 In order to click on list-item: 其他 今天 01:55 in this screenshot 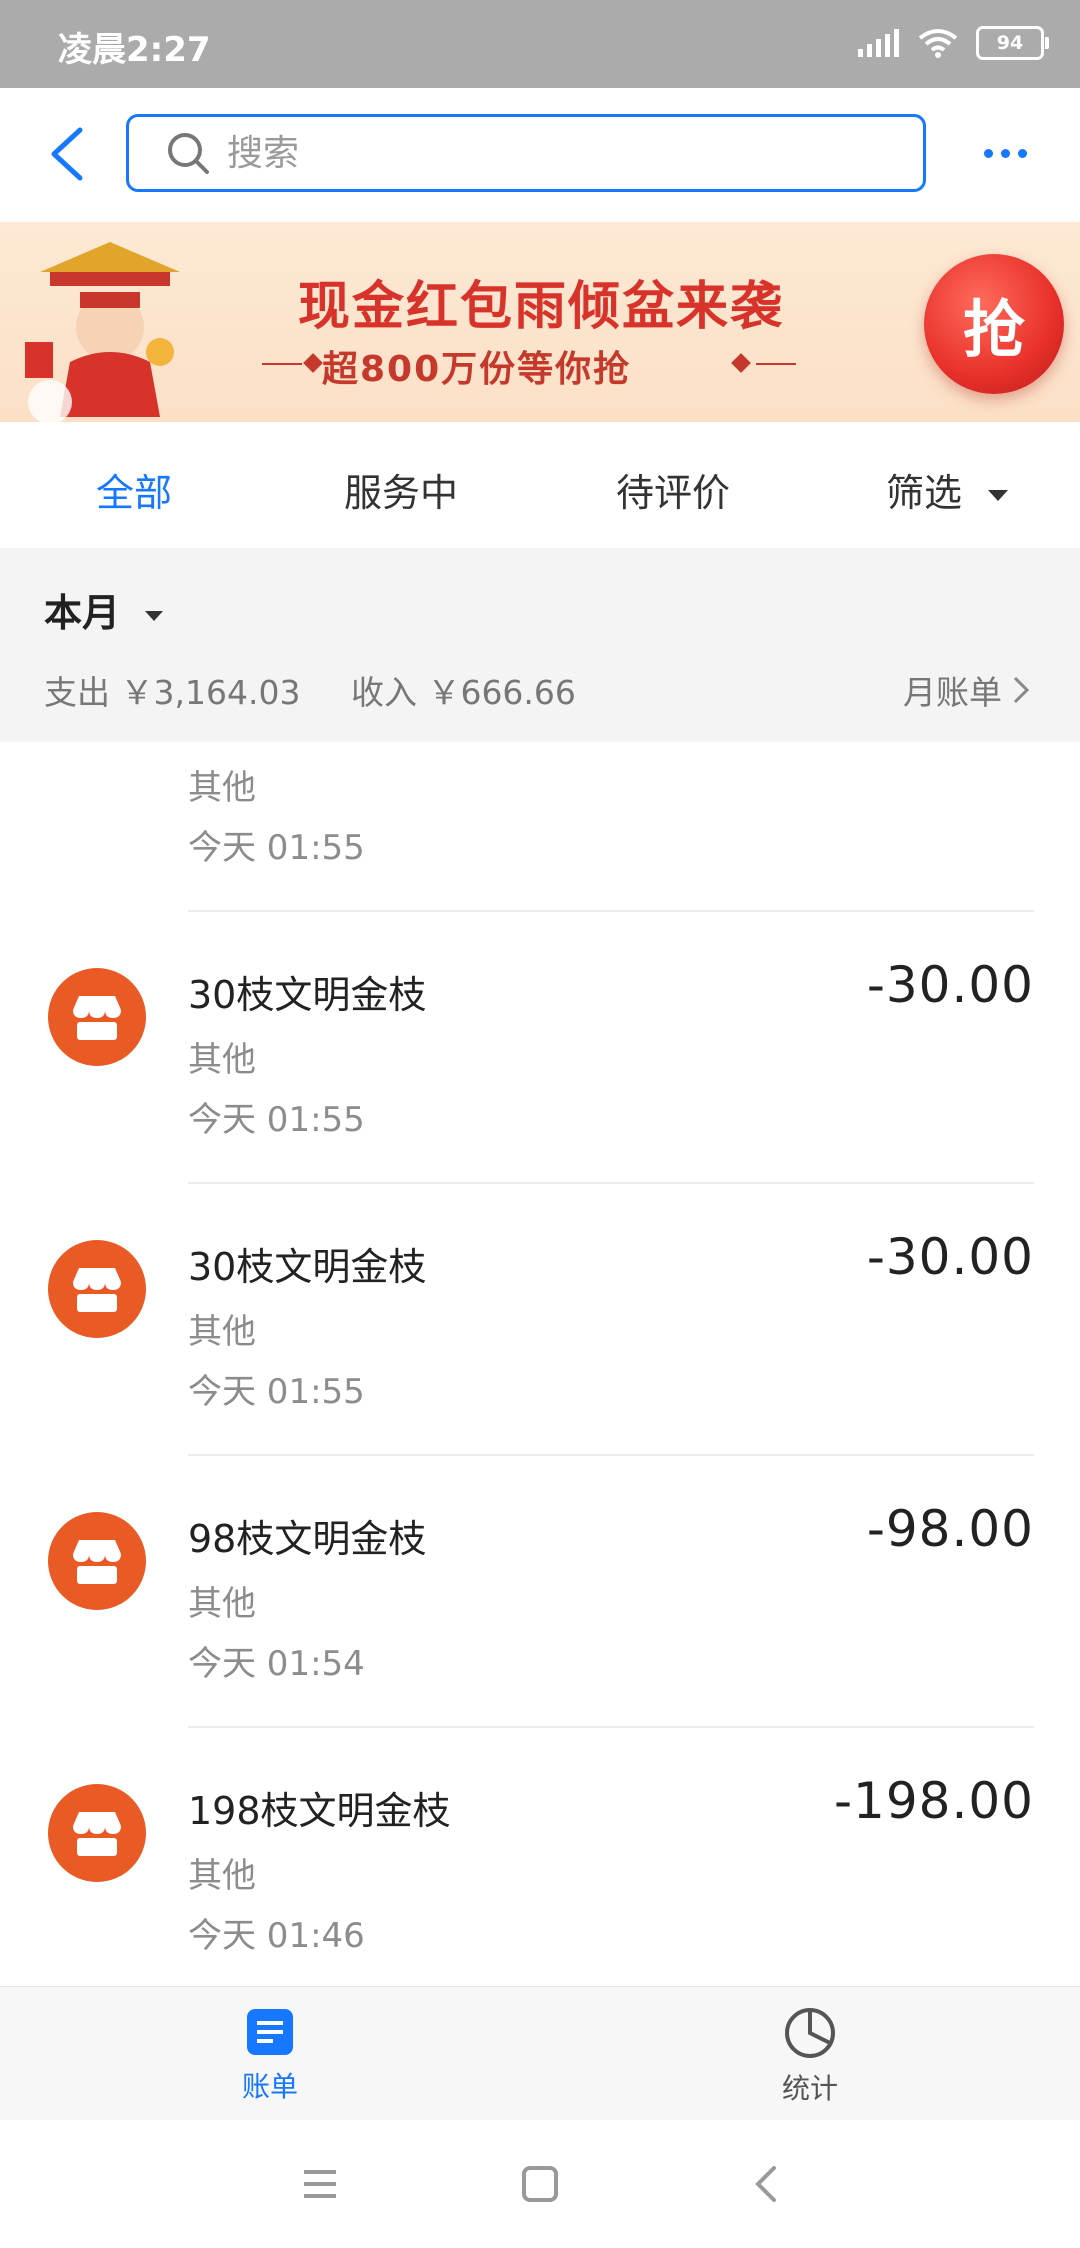, I will do `click(540, 827)`.